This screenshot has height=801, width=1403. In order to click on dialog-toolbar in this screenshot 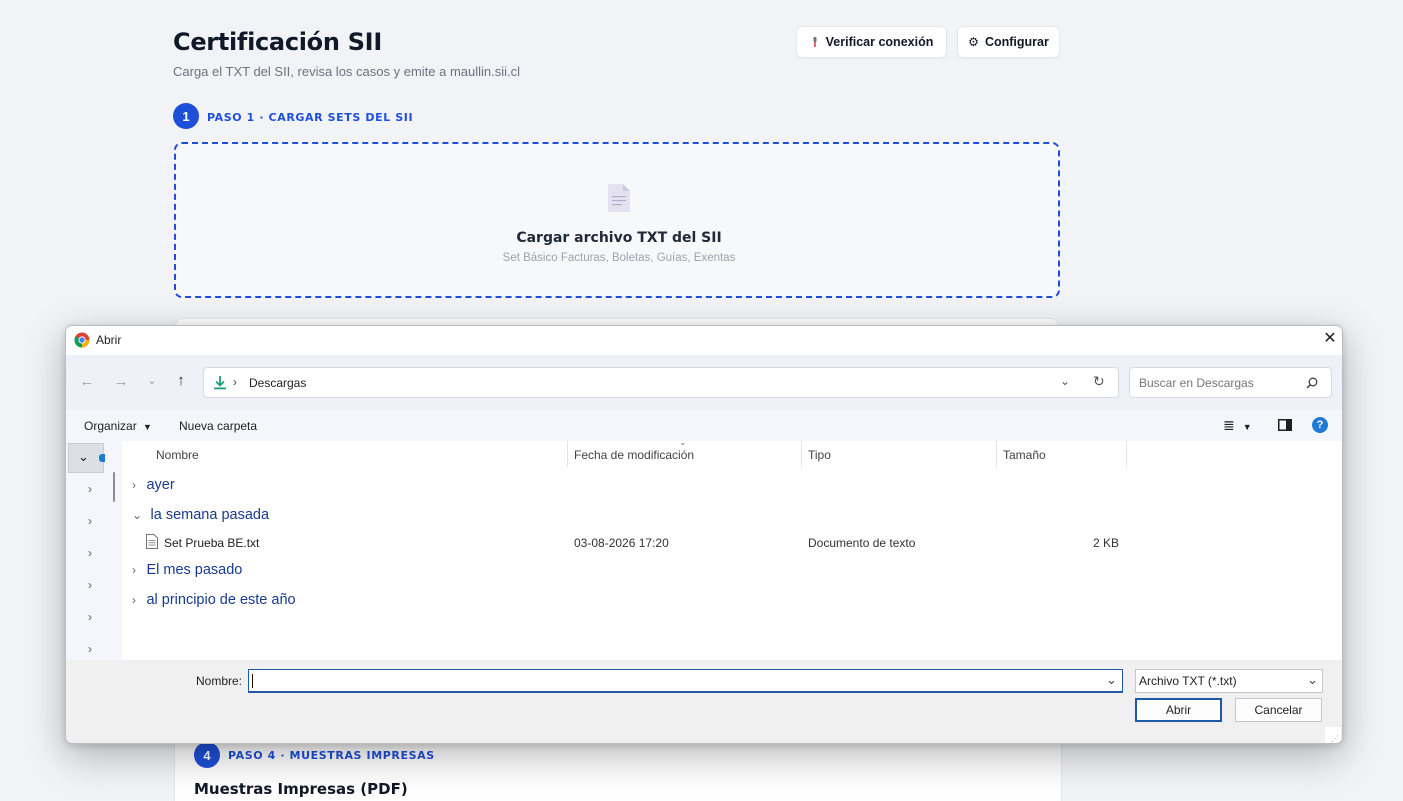, I will do `click(704, 425)`.